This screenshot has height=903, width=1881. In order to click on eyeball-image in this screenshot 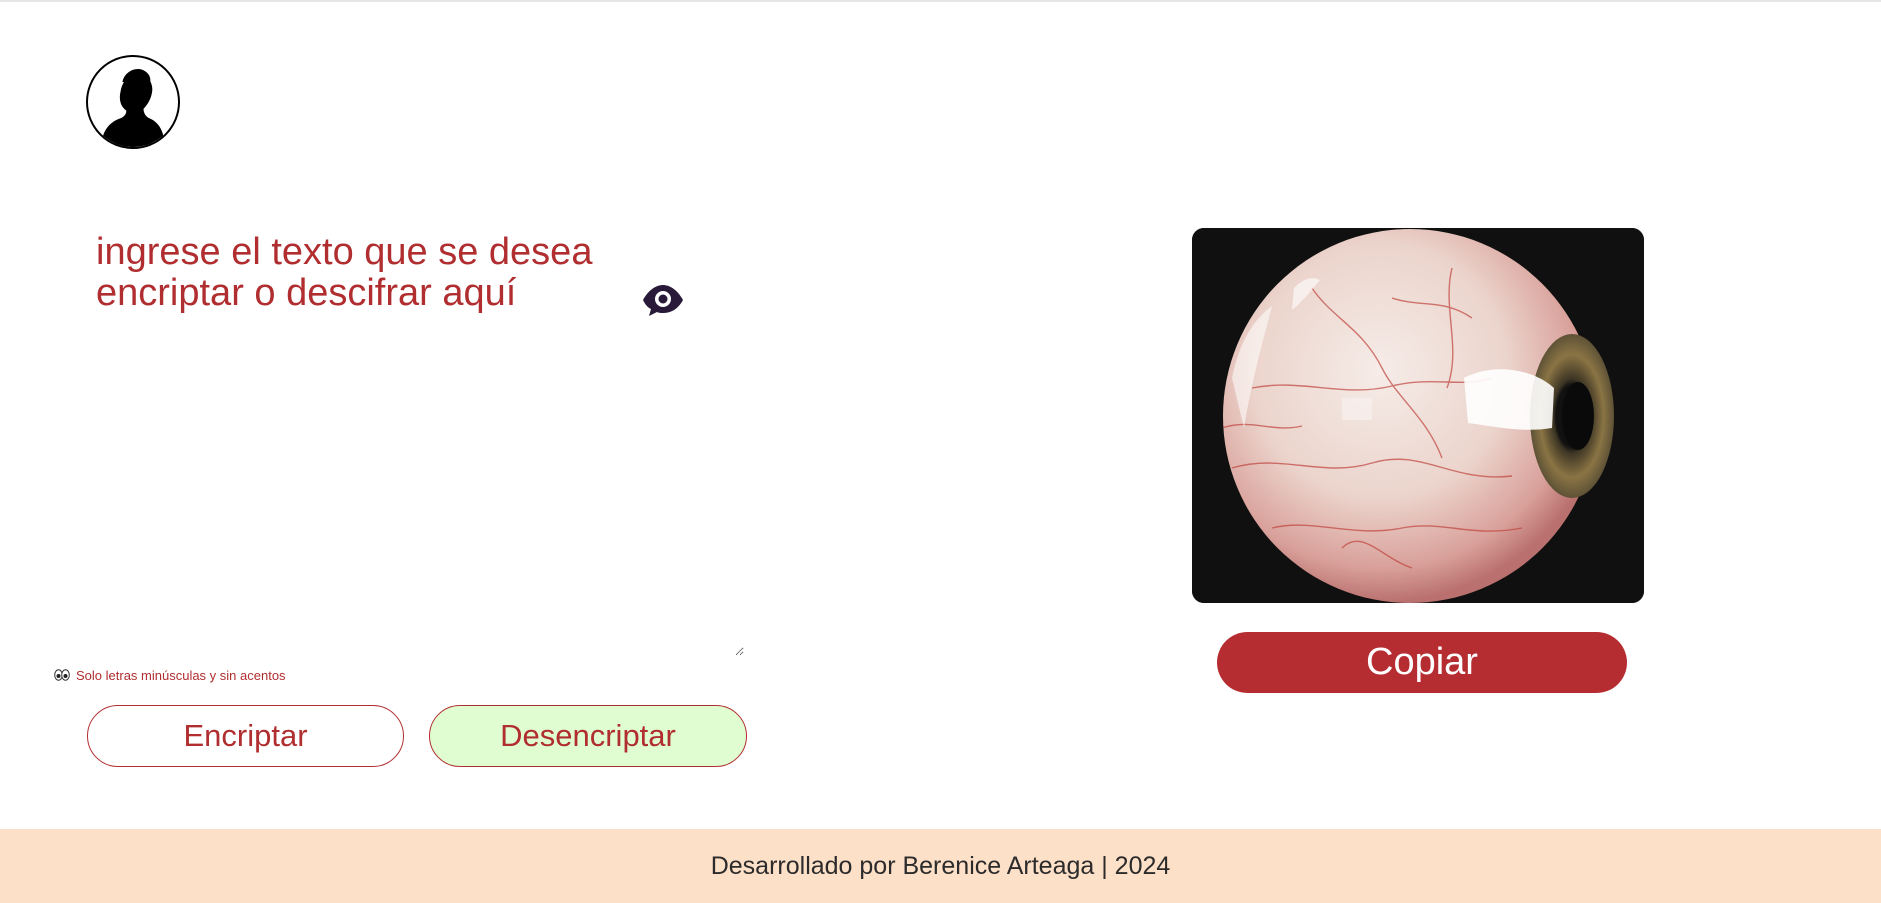, I will do `click(1418, 415)`.